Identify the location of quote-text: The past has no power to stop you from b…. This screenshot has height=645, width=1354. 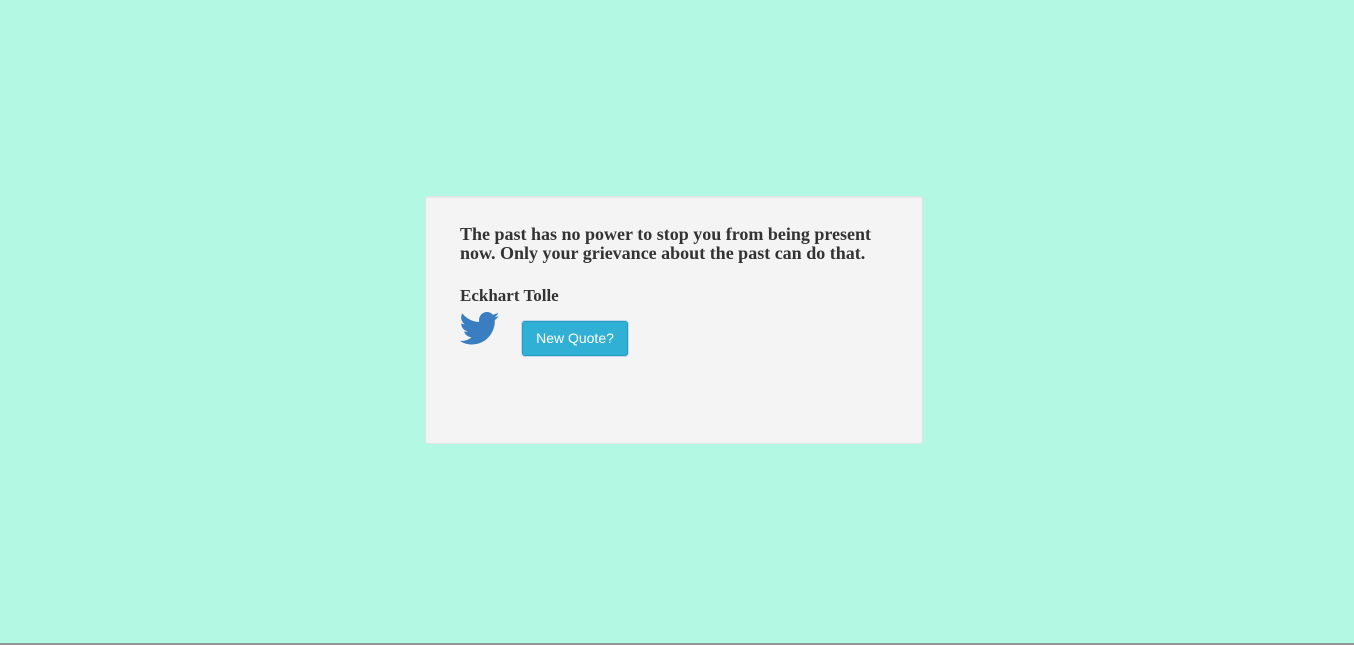
(666, 243).